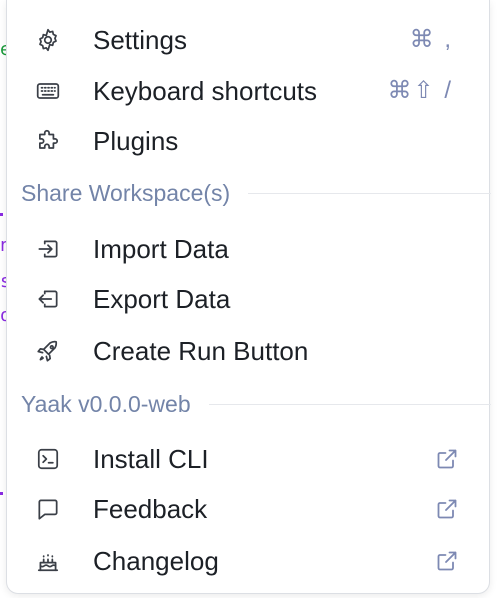 This screenshot has height=598, width=498. What do you see at coordinates (106, 403) in the screenshot?
I see `section-title: Yaak v0.0.0-web` at bounding box center [106, 403].